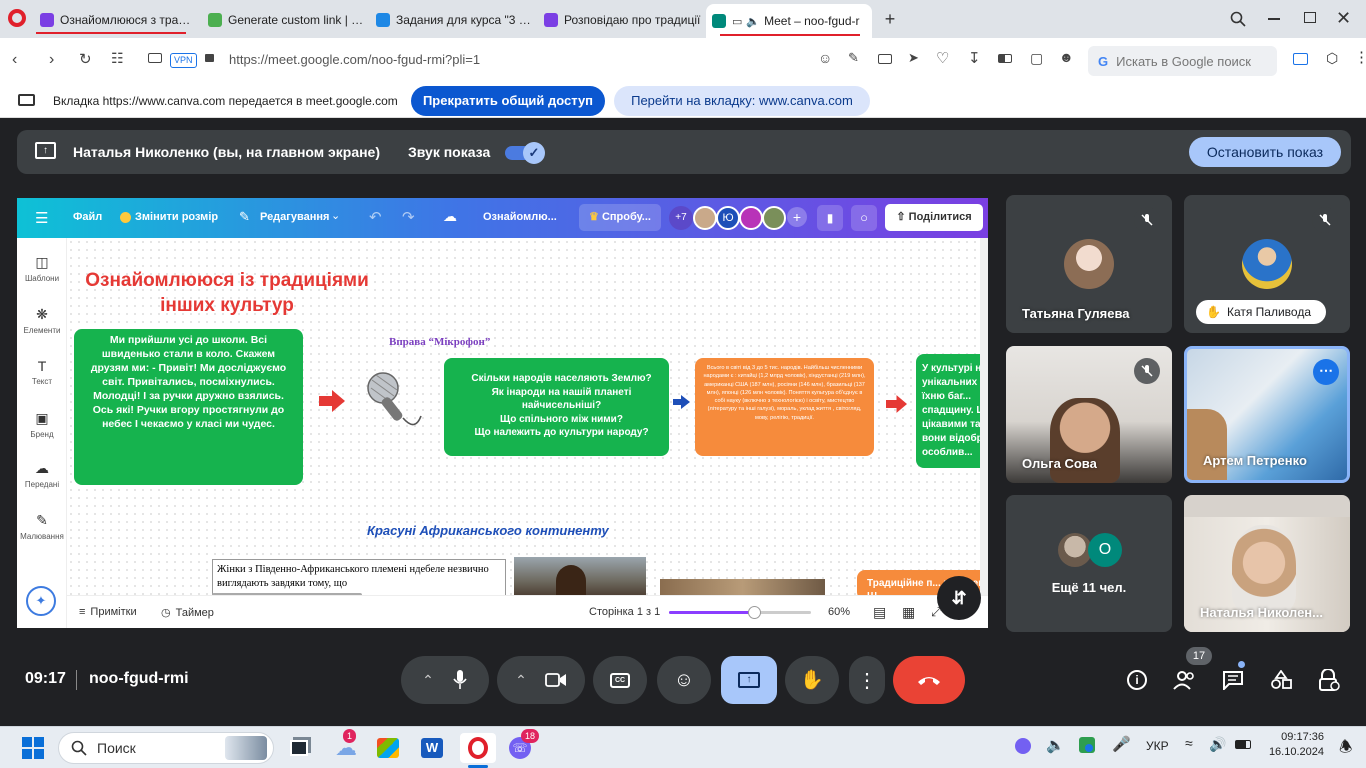 The image size is (1366, 768). Describe the element at coordinates (42, 526) in the screenshot. I see `sidebar-item-draw: ✎ Малювання` at that location.